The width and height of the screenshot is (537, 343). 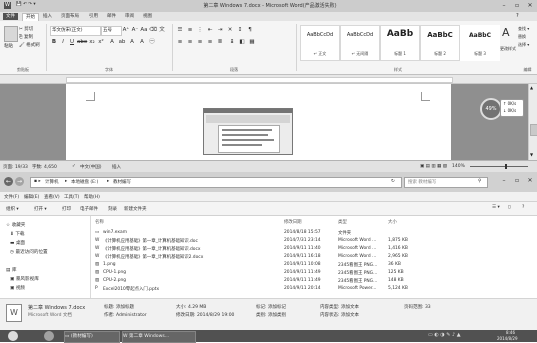 I want to click on view-options-icon: ☰ ▾, so click(x=496, y=207).